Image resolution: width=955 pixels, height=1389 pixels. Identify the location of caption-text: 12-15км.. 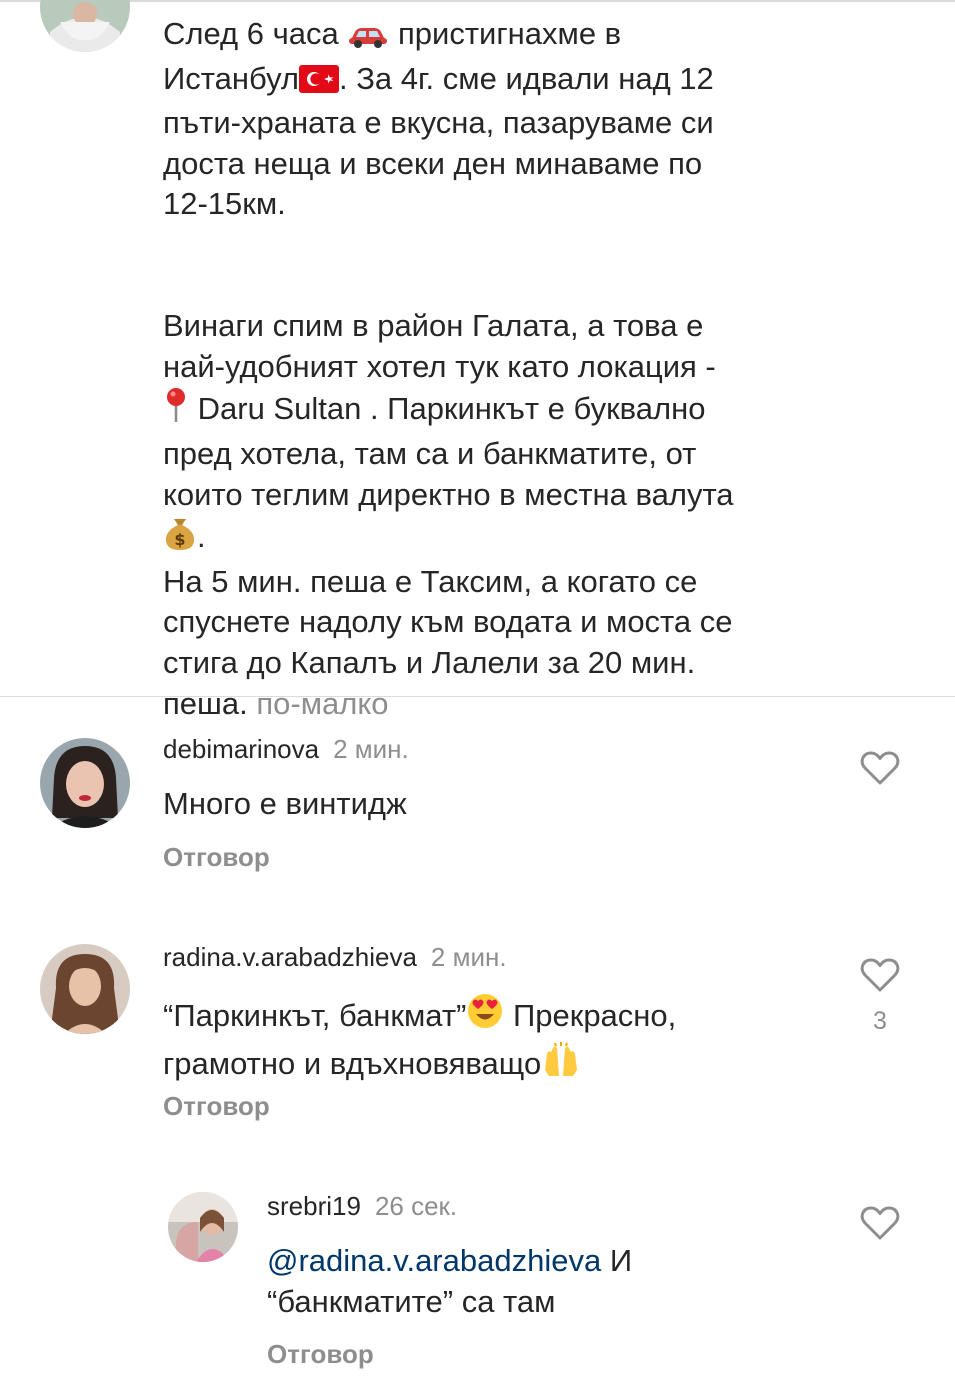
(224, 204).